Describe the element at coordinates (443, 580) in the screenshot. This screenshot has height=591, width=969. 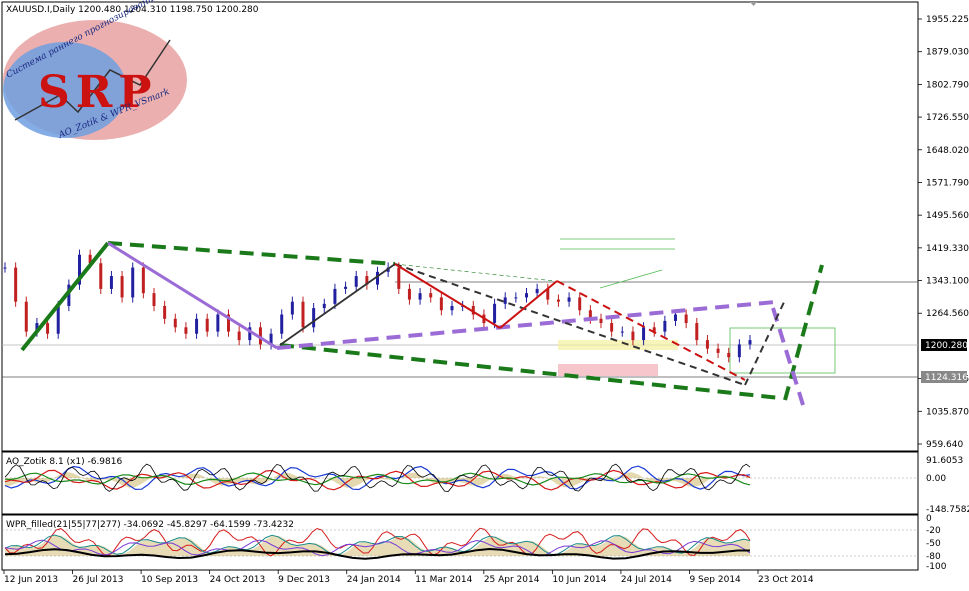
I see `time-tick-label: 11 Mar 2014` at that location.